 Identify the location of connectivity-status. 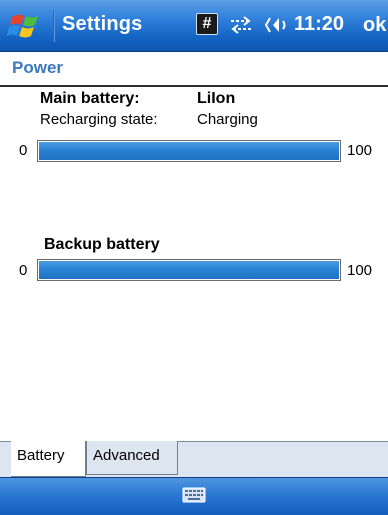
(241, 25).